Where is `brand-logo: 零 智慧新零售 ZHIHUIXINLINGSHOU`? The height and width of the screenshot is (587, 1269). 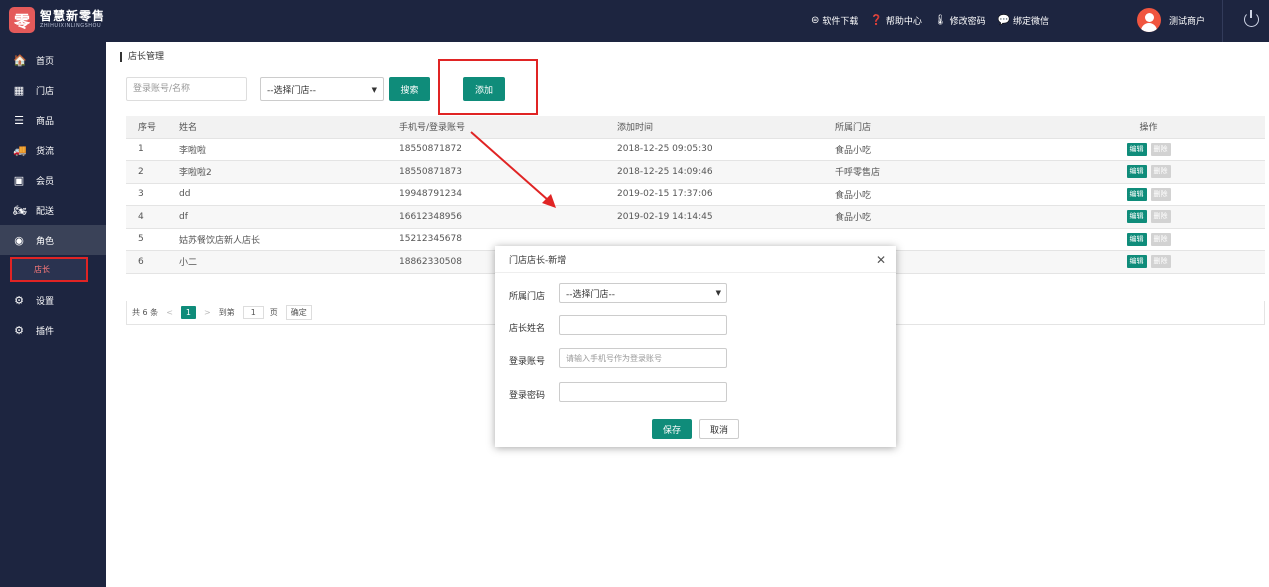
brand-logo: 零 智慧新零售 ZHIHUIXINLINGSHOU is located at coordinates (57, 20).